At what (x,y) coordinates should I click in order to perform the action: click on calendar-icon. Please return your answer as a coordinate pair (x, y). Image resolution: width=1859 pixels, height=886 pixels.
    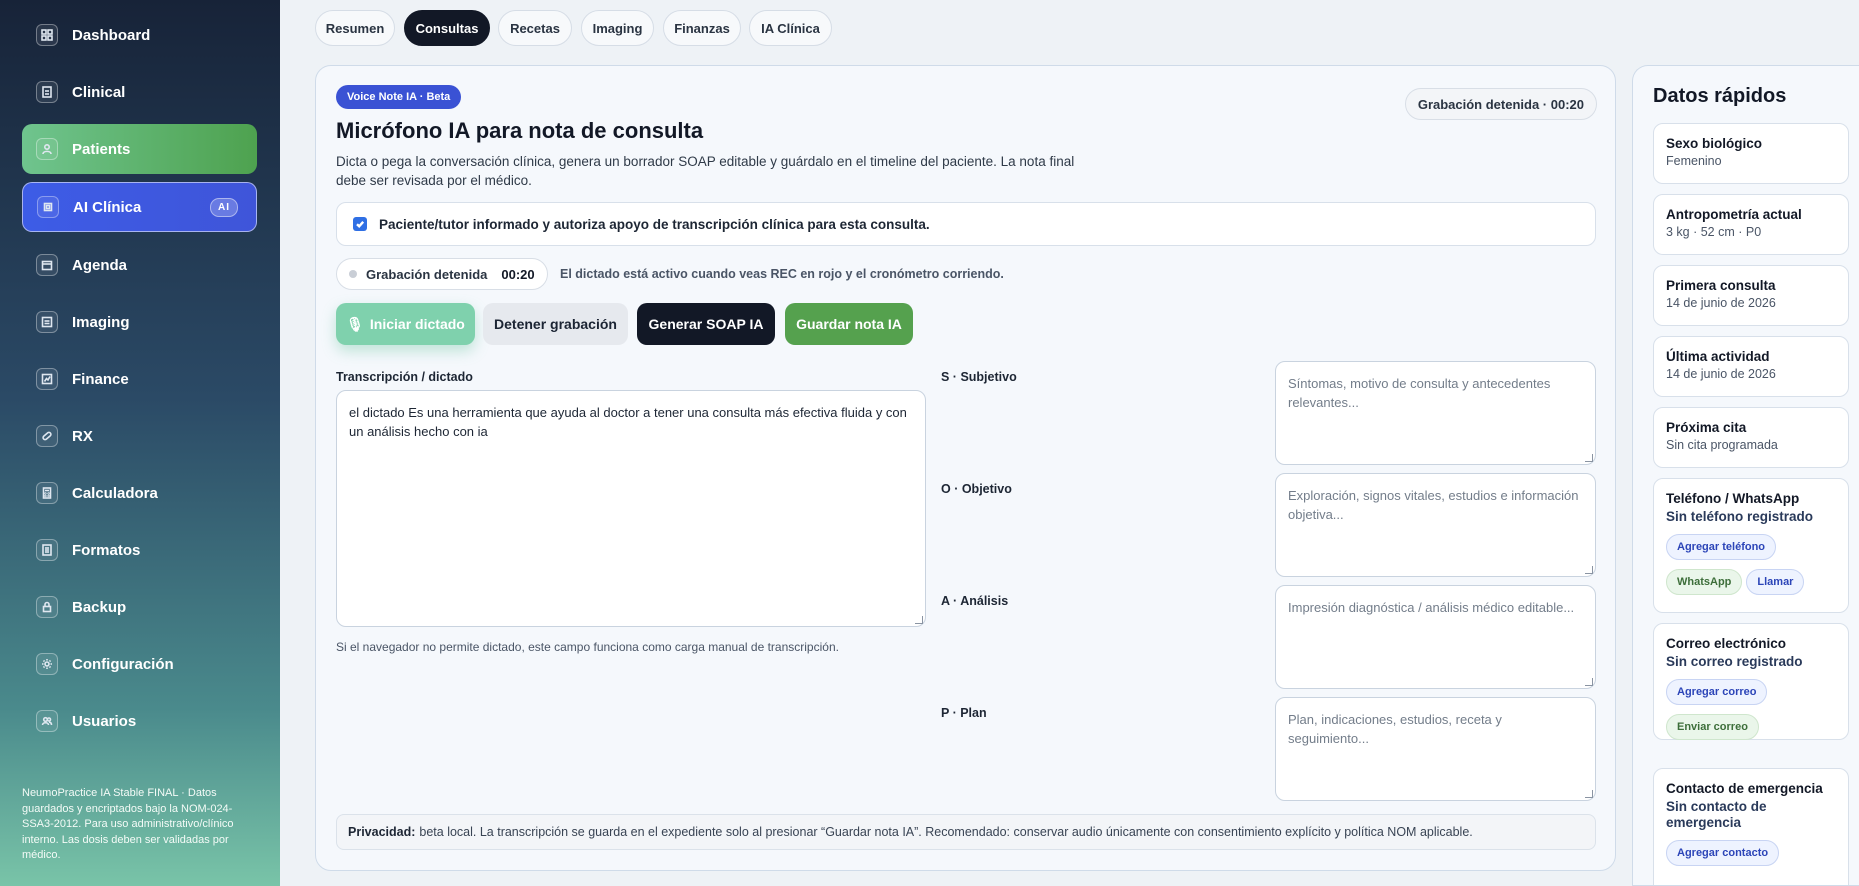
    Looking at the image, I should click on (47, 265).